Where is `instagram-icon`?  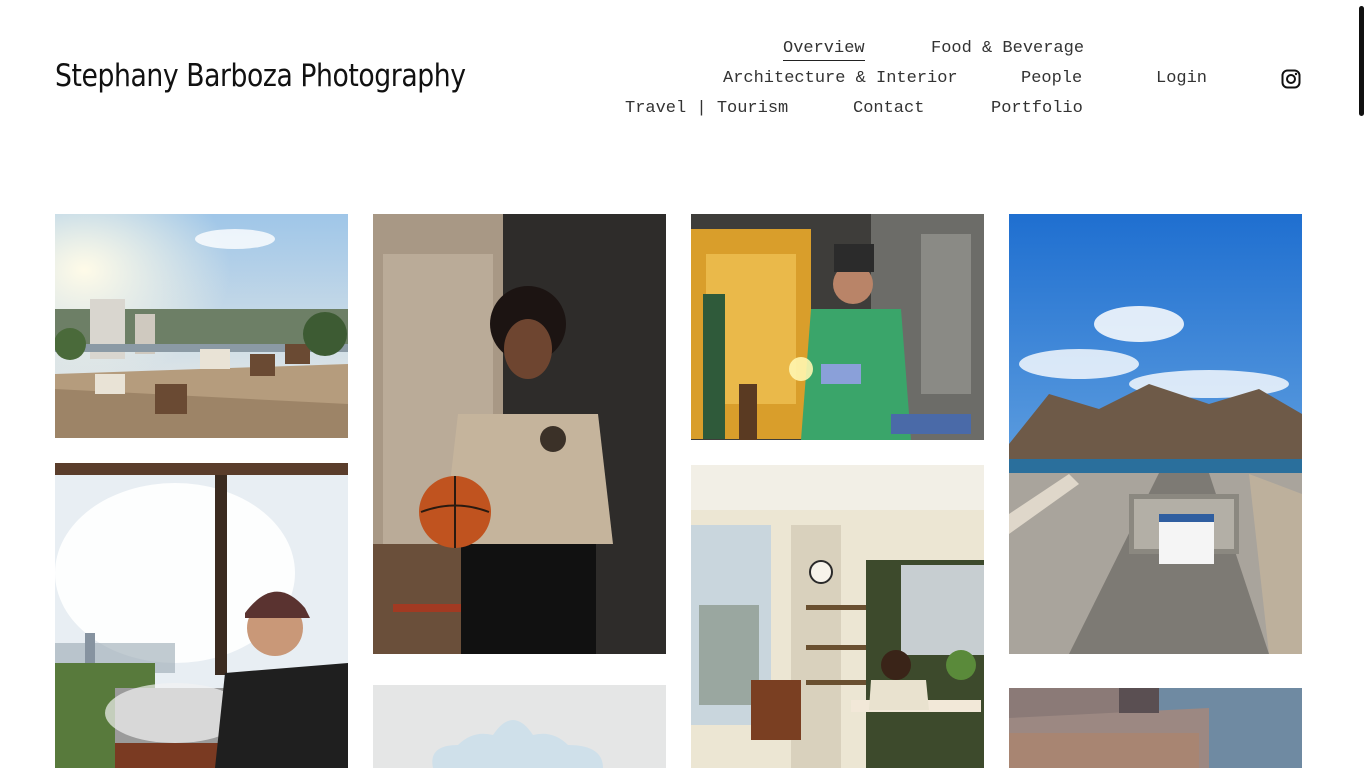
instagram-icon is located at coordinates (1291, 79).